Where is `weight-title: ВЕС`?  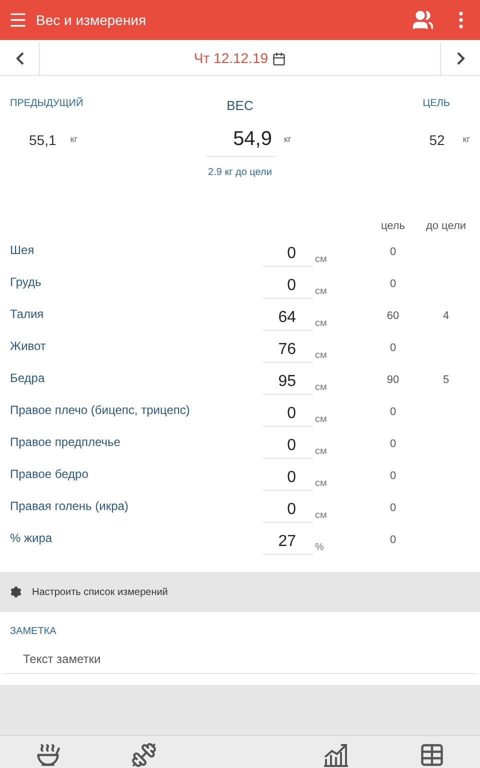
weight-title: ВЕС is located at coordinates (240, 106).